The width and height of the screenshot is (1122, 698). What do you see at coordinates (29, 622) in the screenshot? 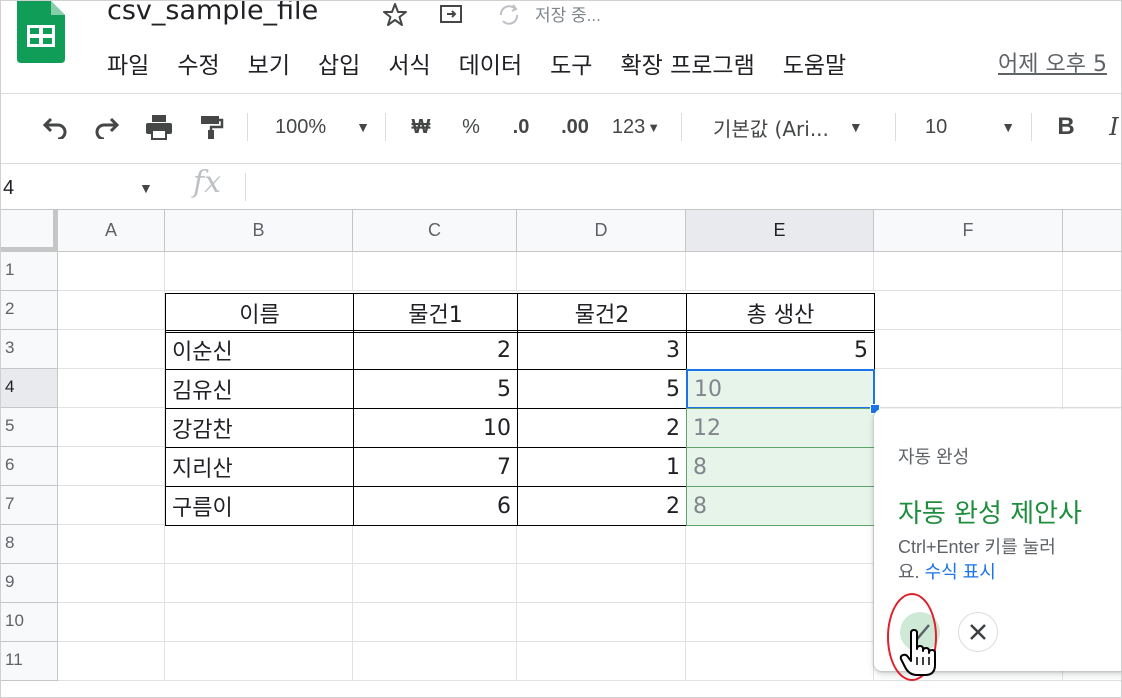
I see `row-header: 10` at bounding box center [29, 622].